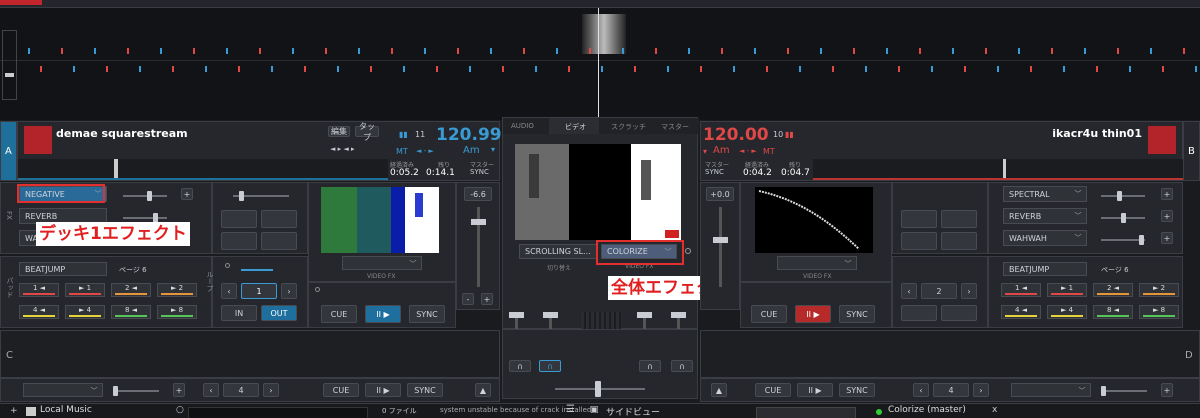  I want to click on deck-a-video-fx-select: ﹀, so click(382, 263).